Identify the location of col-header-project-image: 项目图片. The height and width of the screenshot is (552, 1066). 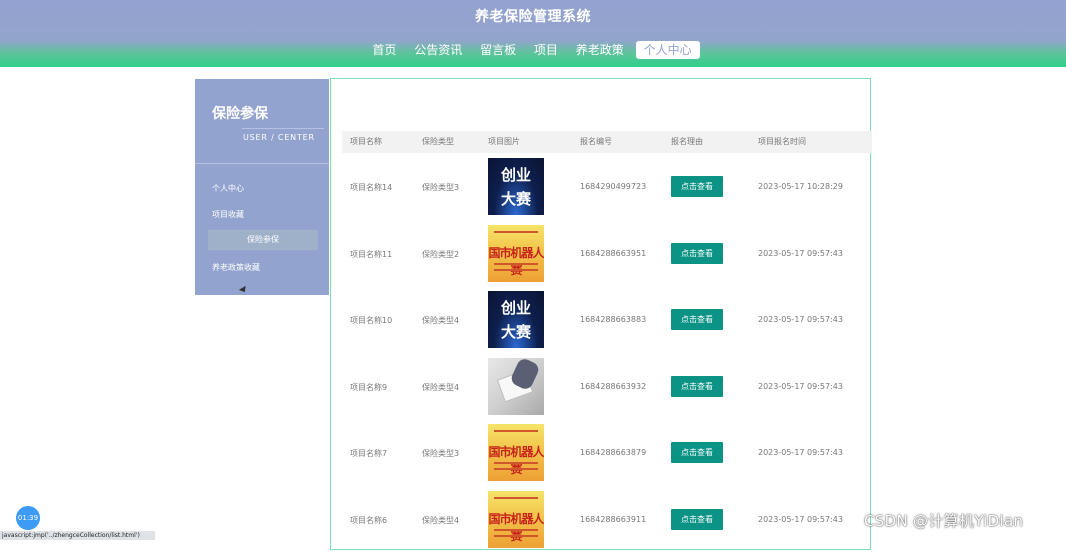
(504, 141).